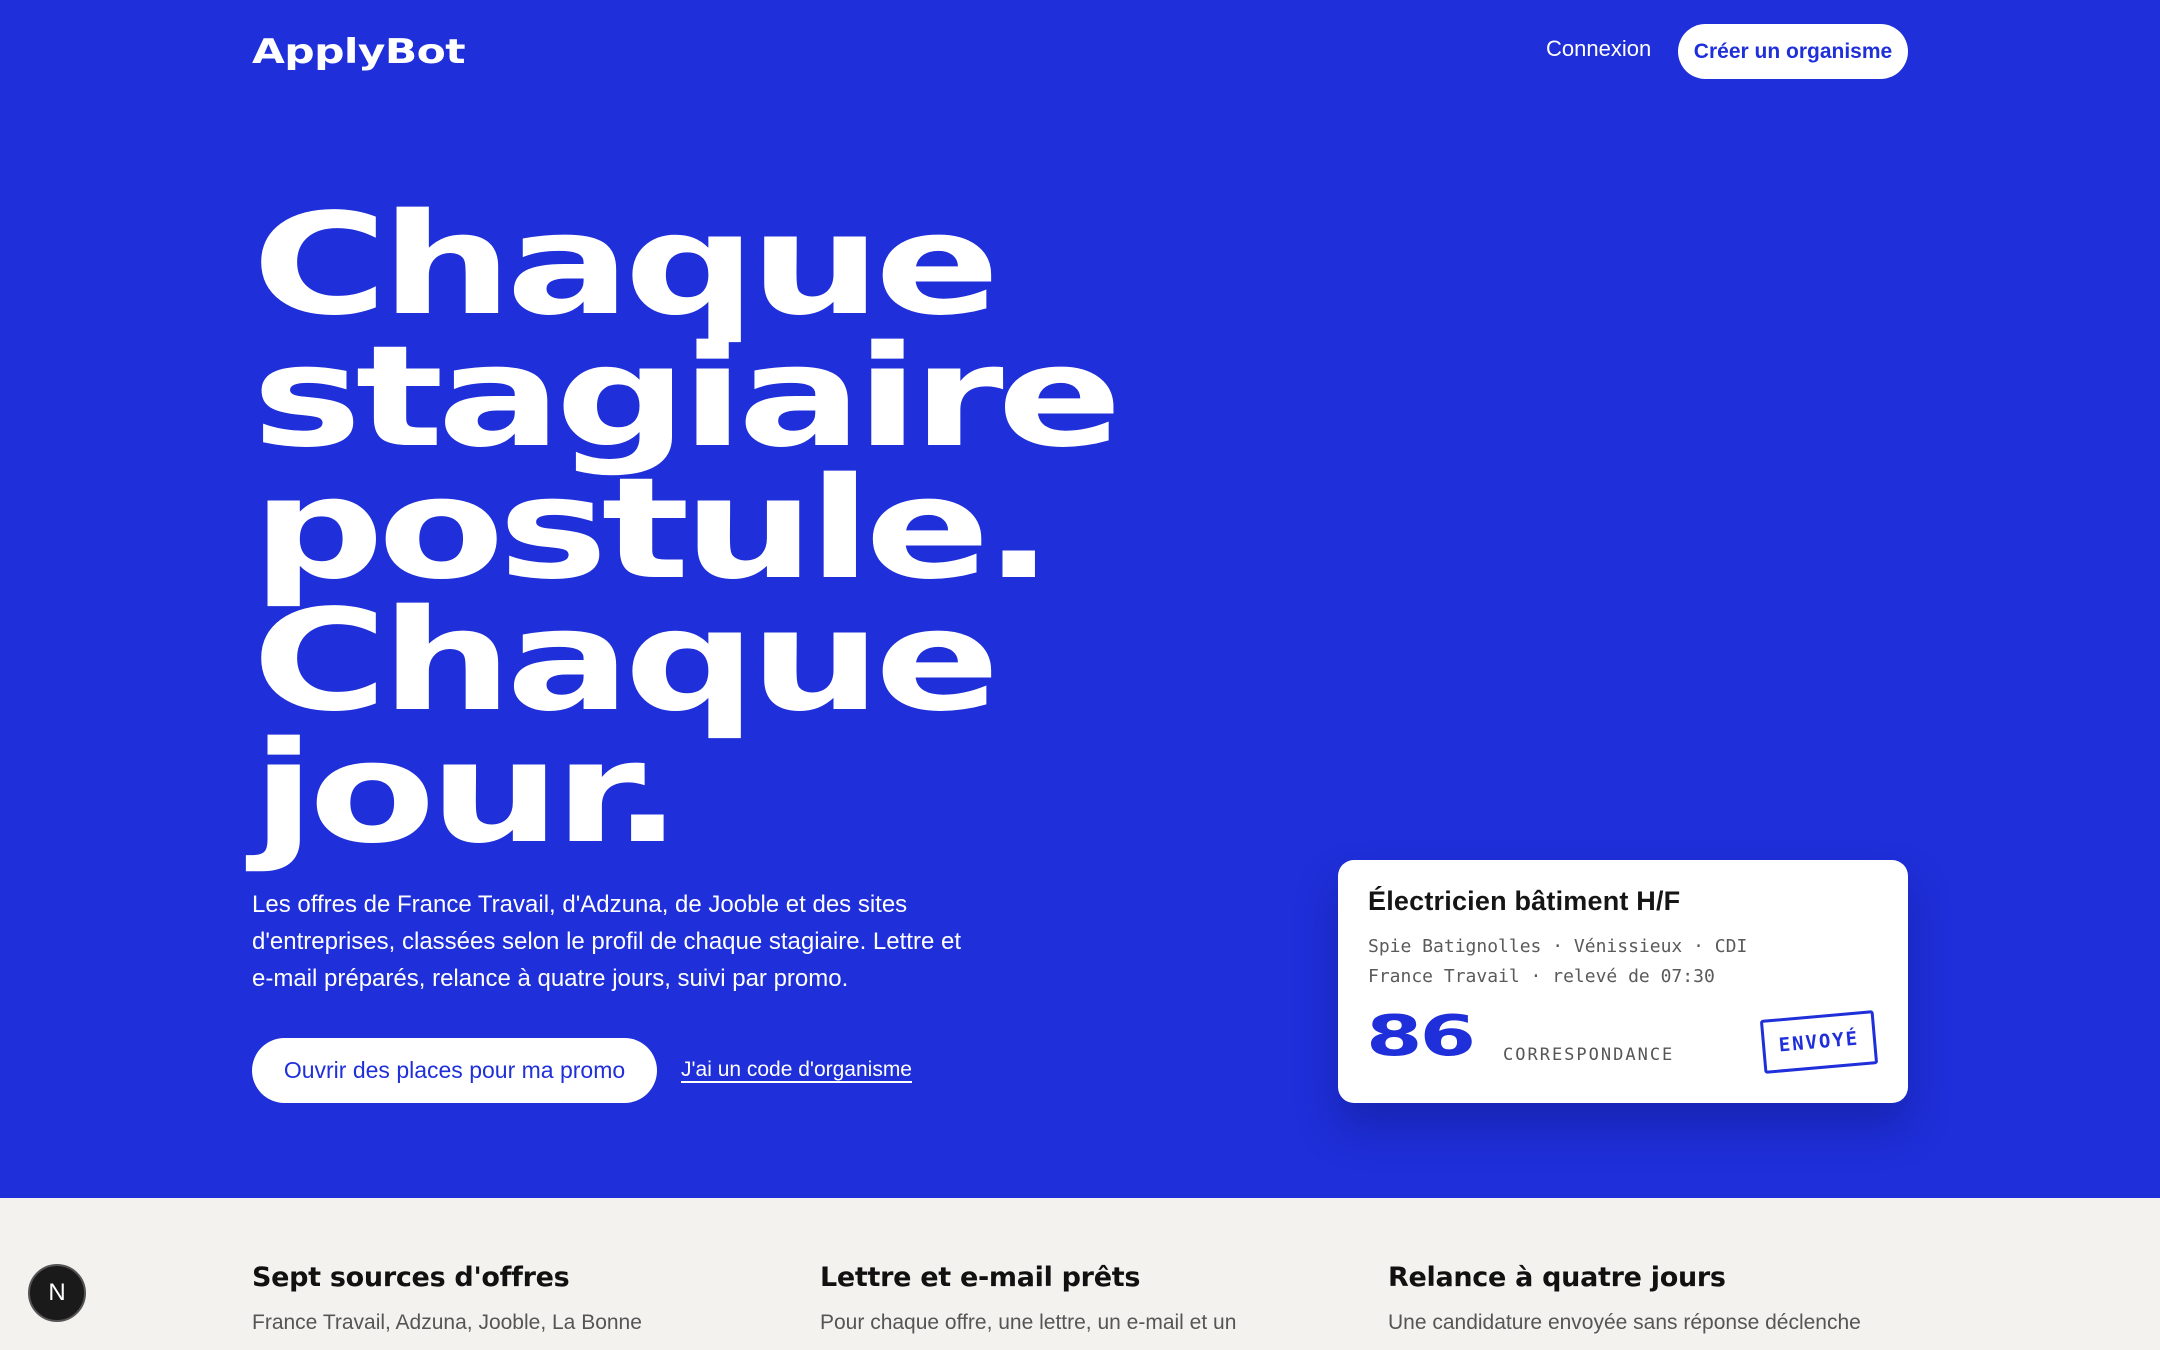 The height and width of the screenshot is (1350, 2160). I want to click on match-score: 86, so click(1421, 1036).